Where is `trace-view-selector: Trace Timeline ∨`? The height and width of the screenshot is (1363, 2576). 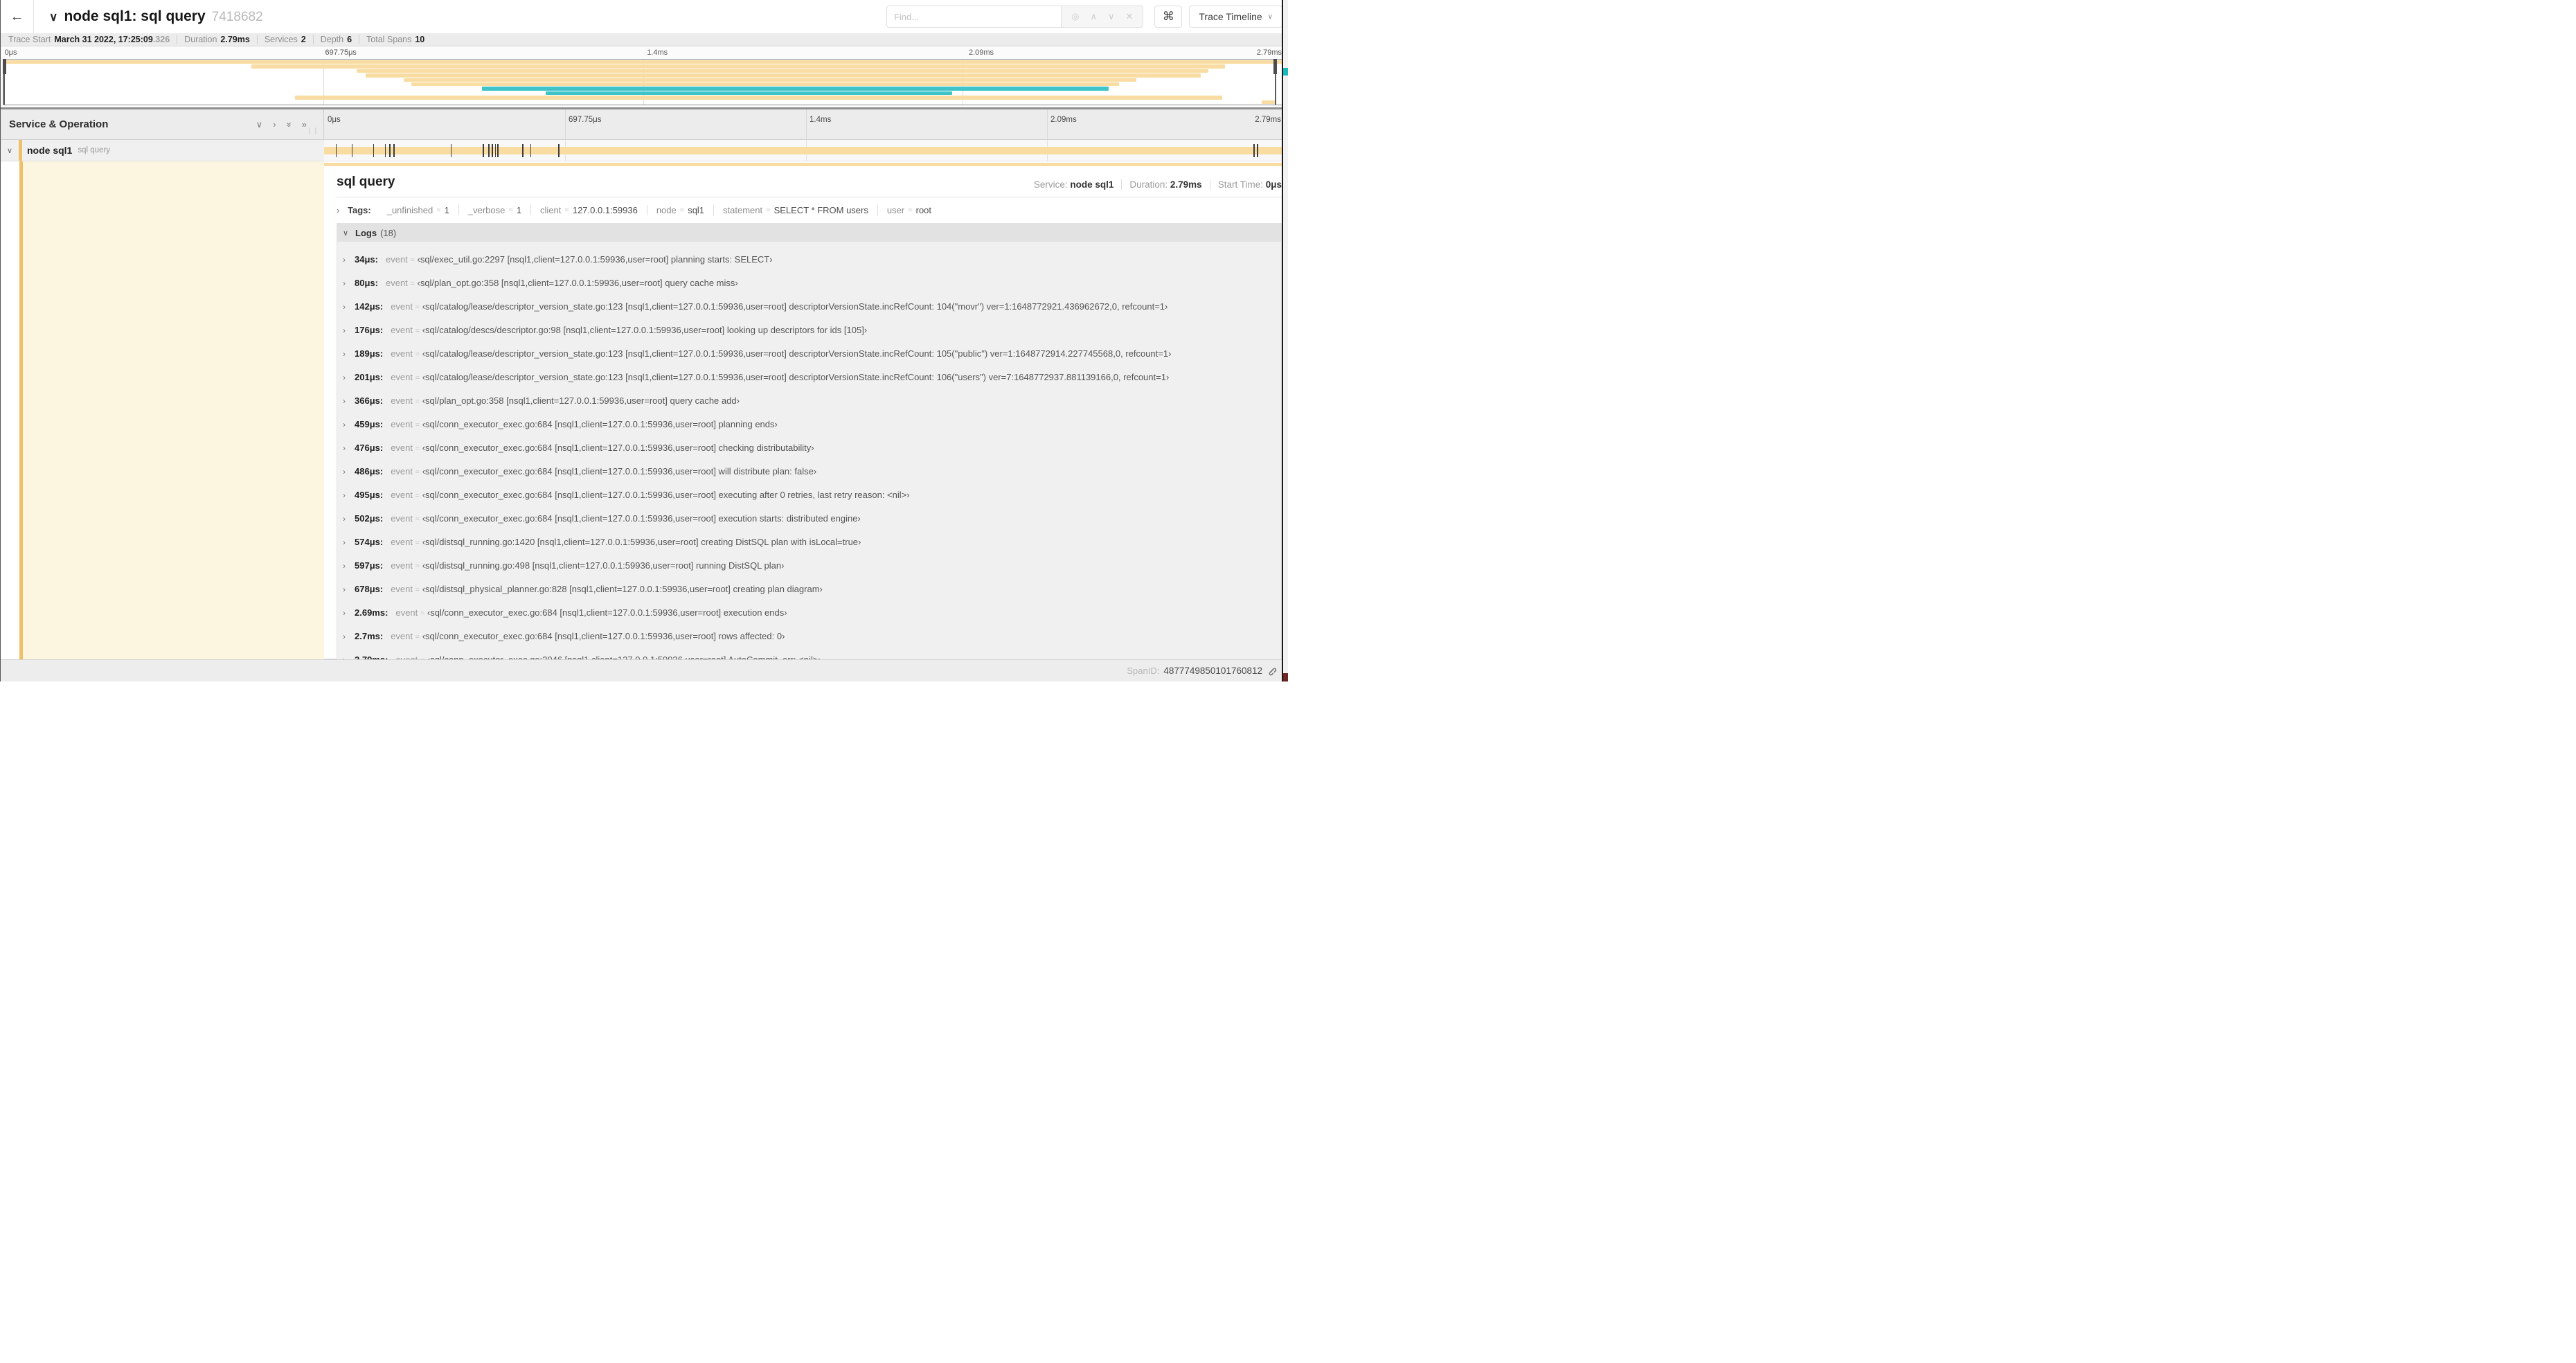
trace-view-selector: Trace Timeline ∨ is located at coordinates (1235, 17).